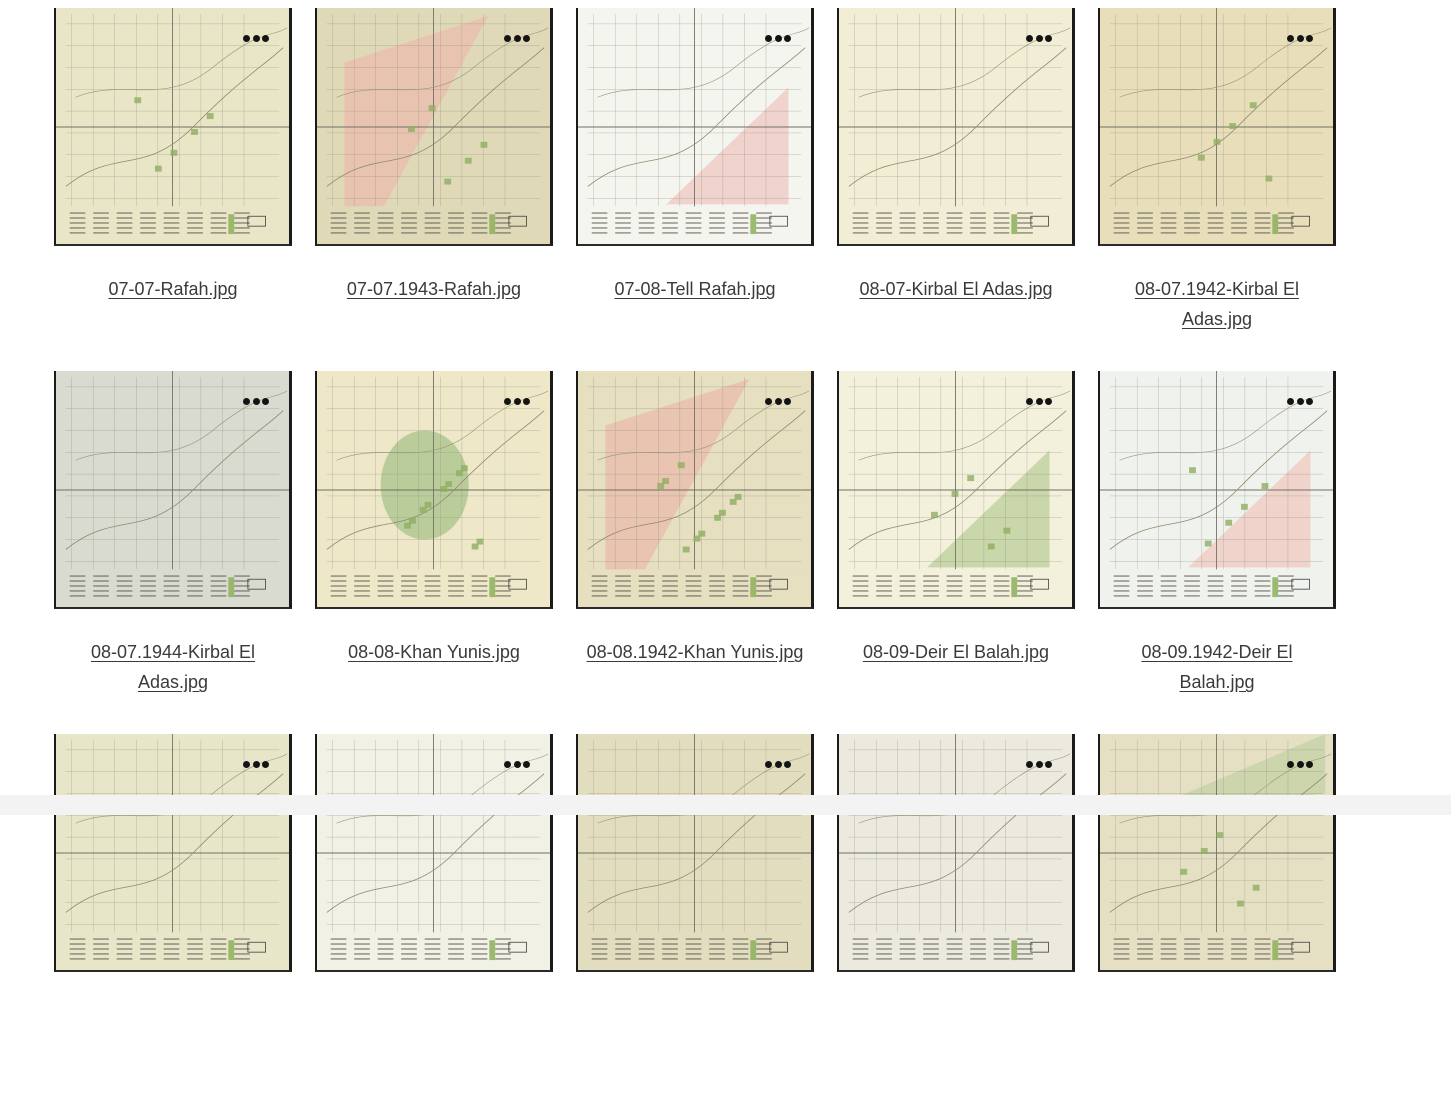  I want to click on file-name-link: 08-09-Deir El Balah.jpg, so click(956, 652).